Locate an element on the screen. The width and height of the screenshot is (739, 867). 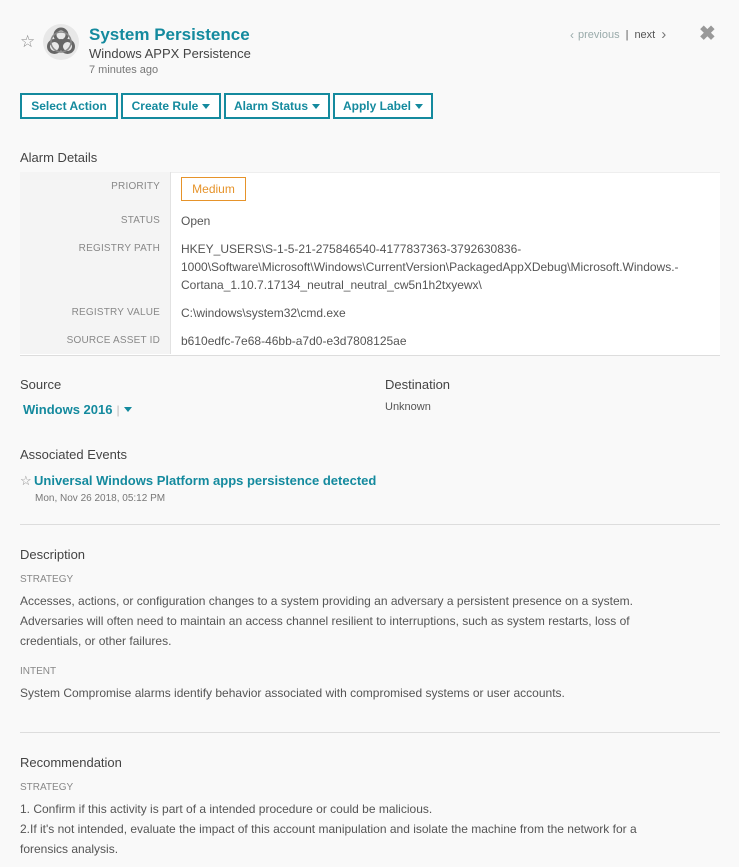
alarm-subtitle: Windows APPX Persistence is located at coordinates (170, 53).